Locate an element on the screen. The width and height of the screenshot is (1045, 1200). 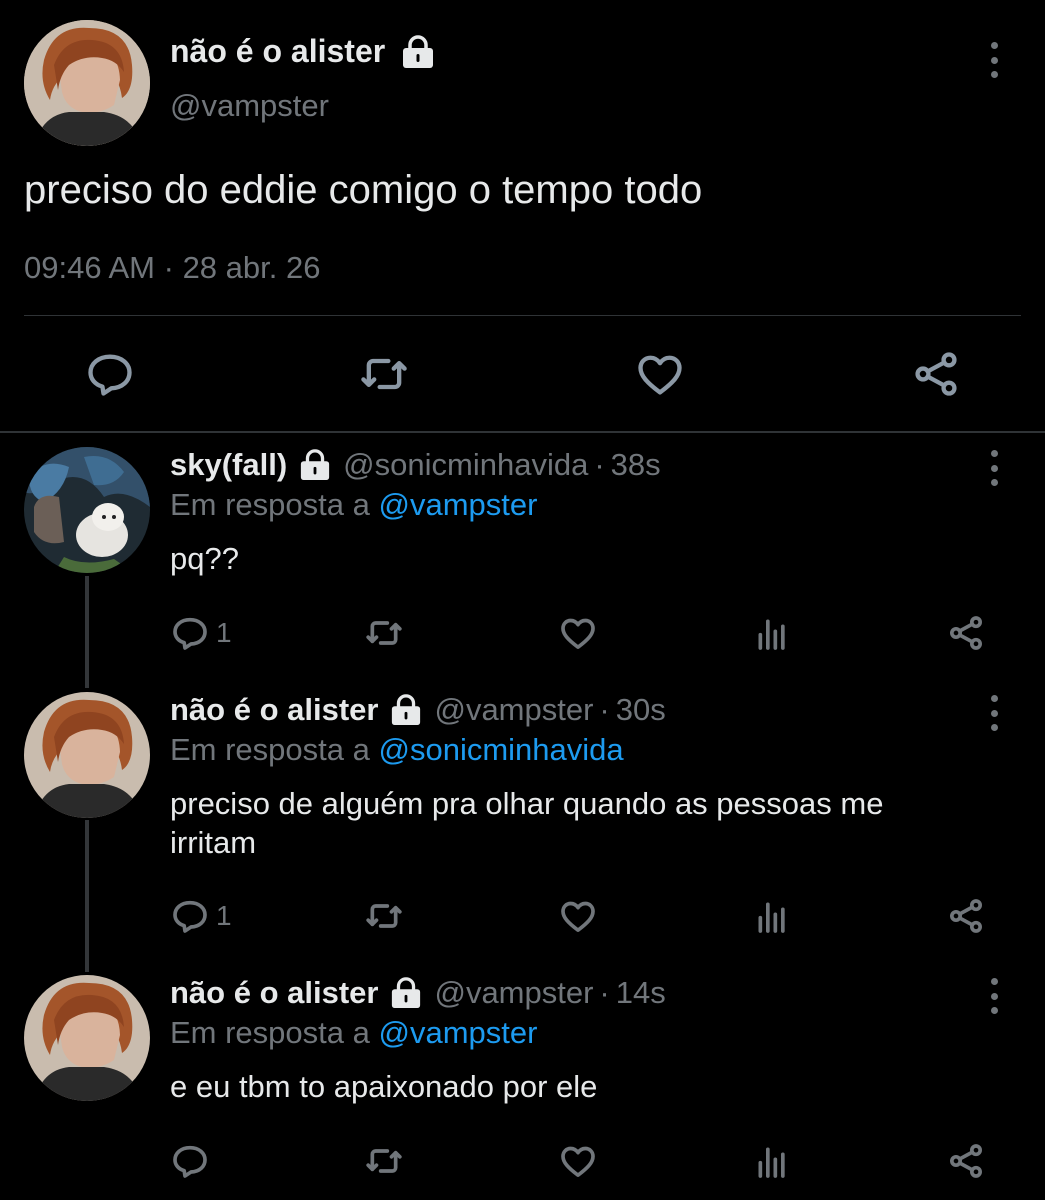
tweet-time: 14s is located at coordinates (641, 993).